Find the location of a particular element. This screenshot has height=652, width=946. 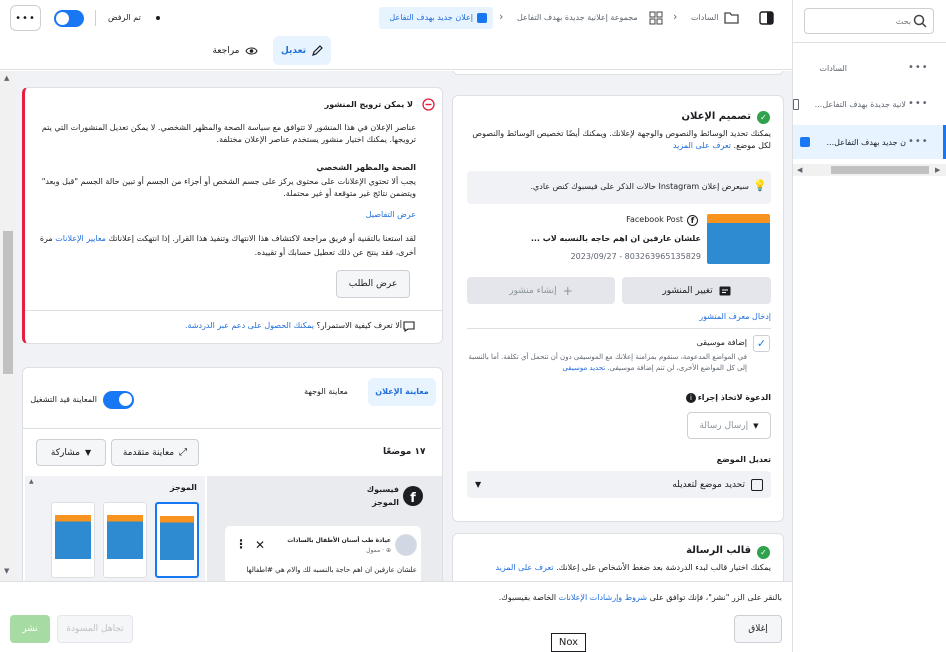

post-thumbnail is located at coordinates (738, 239).